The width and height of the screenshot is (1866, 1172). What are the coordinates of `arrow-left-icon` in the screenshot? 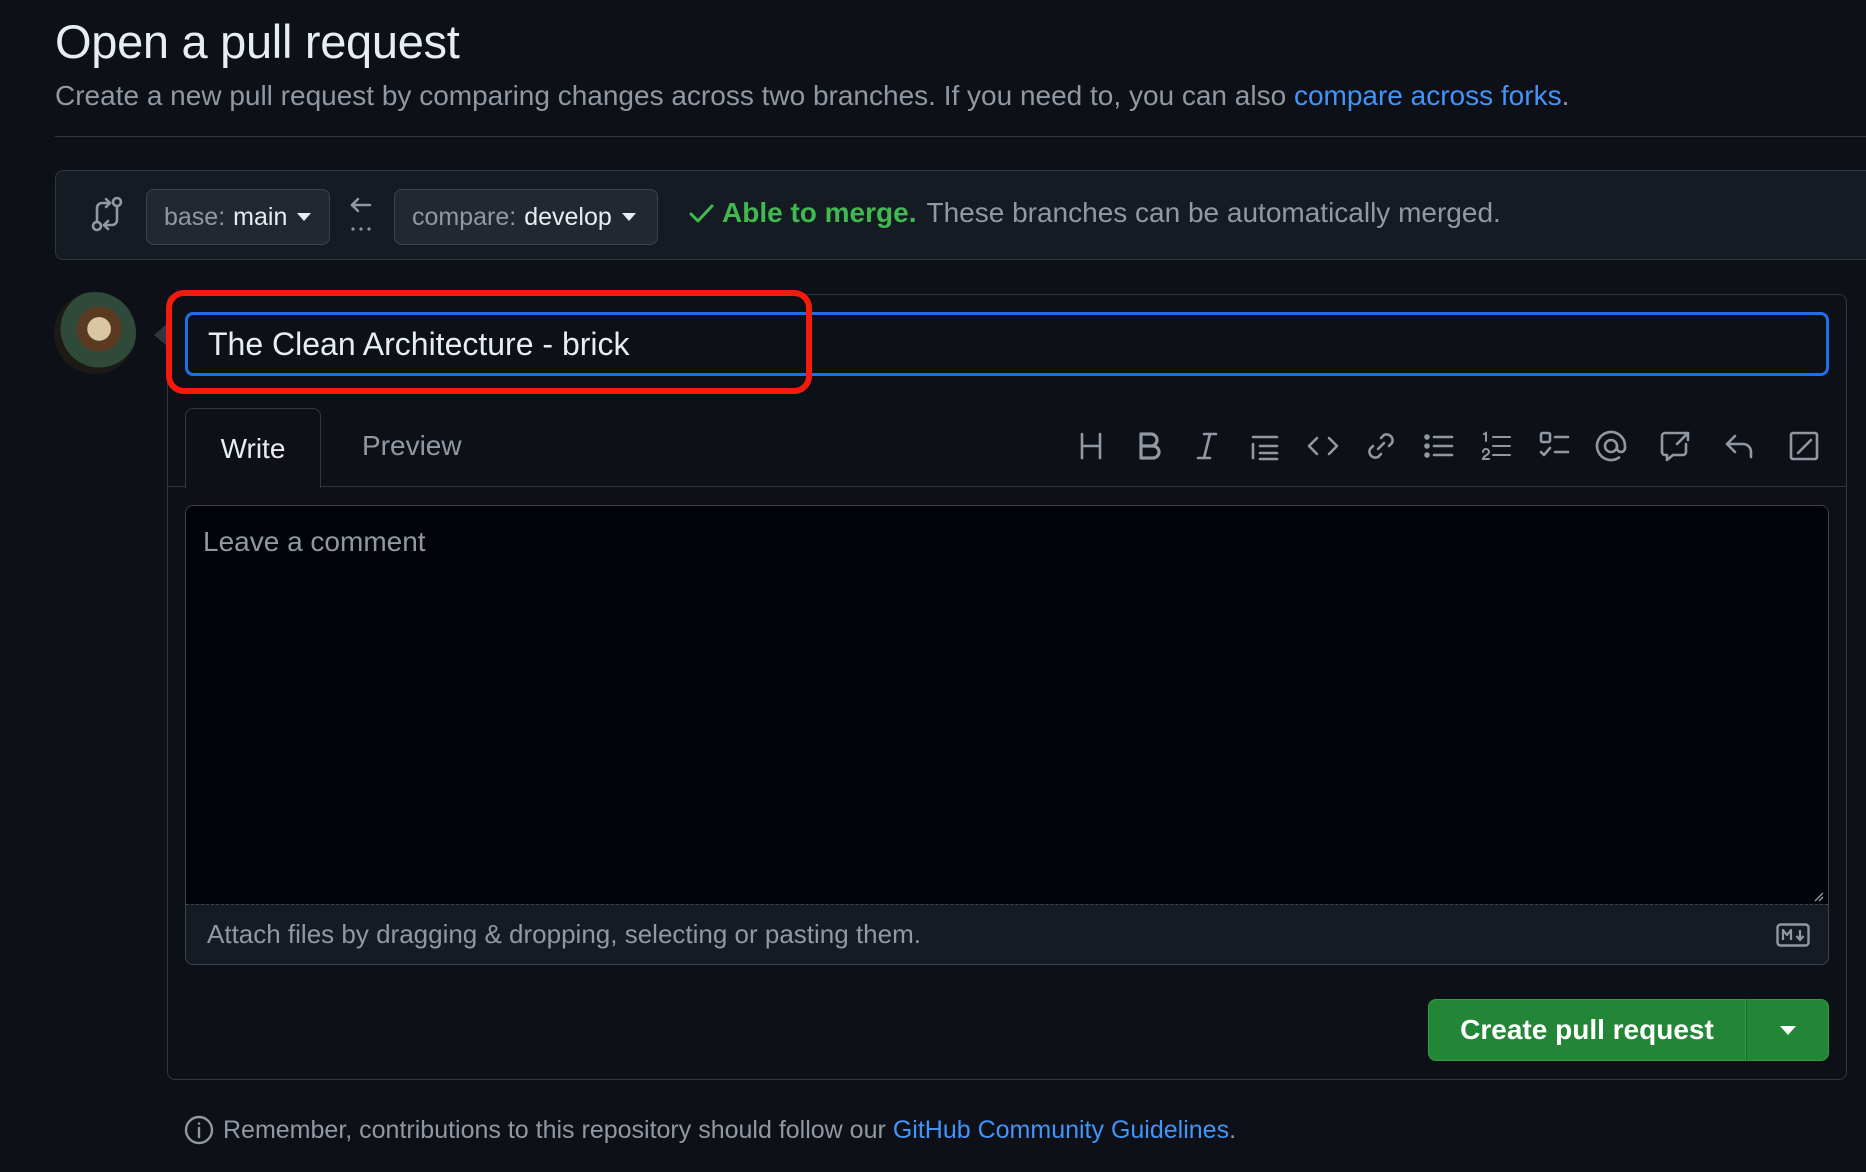 It's located at (361, 216).